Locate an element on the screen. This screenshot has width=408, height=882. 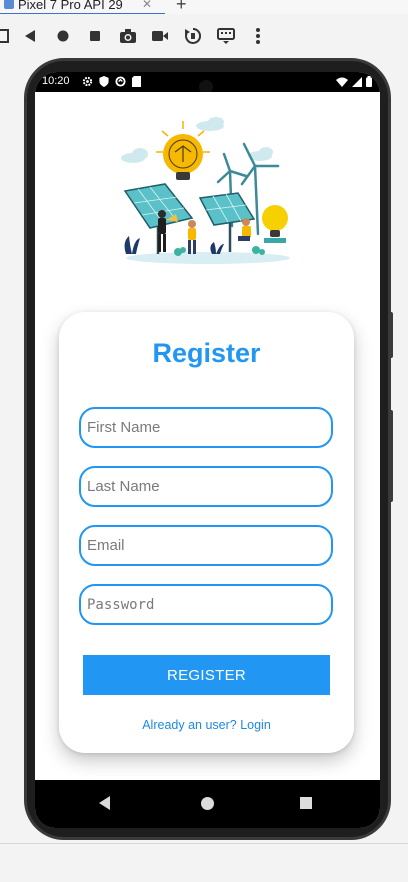
volume-button is located at coordinates (390, 456).